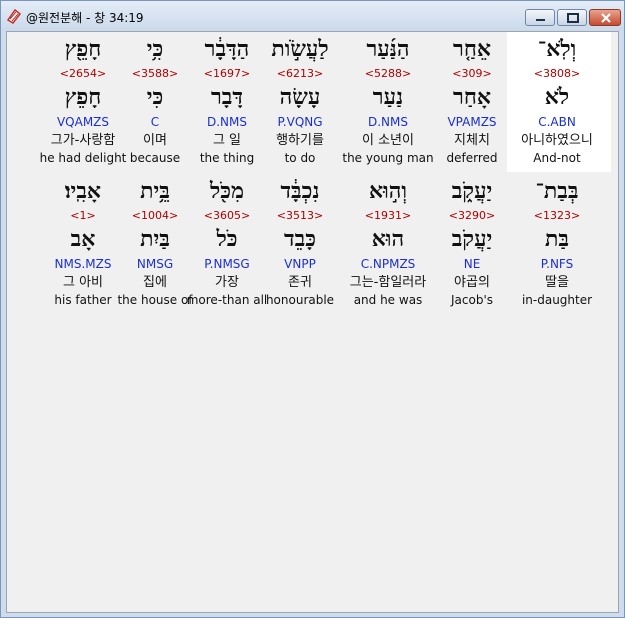 The height and width of the screenshot is (618, 625). Describe the element at coordinates (85, 18) in the screenshot. I see `window-title: @원전분해 - 창 34:19` at that location.